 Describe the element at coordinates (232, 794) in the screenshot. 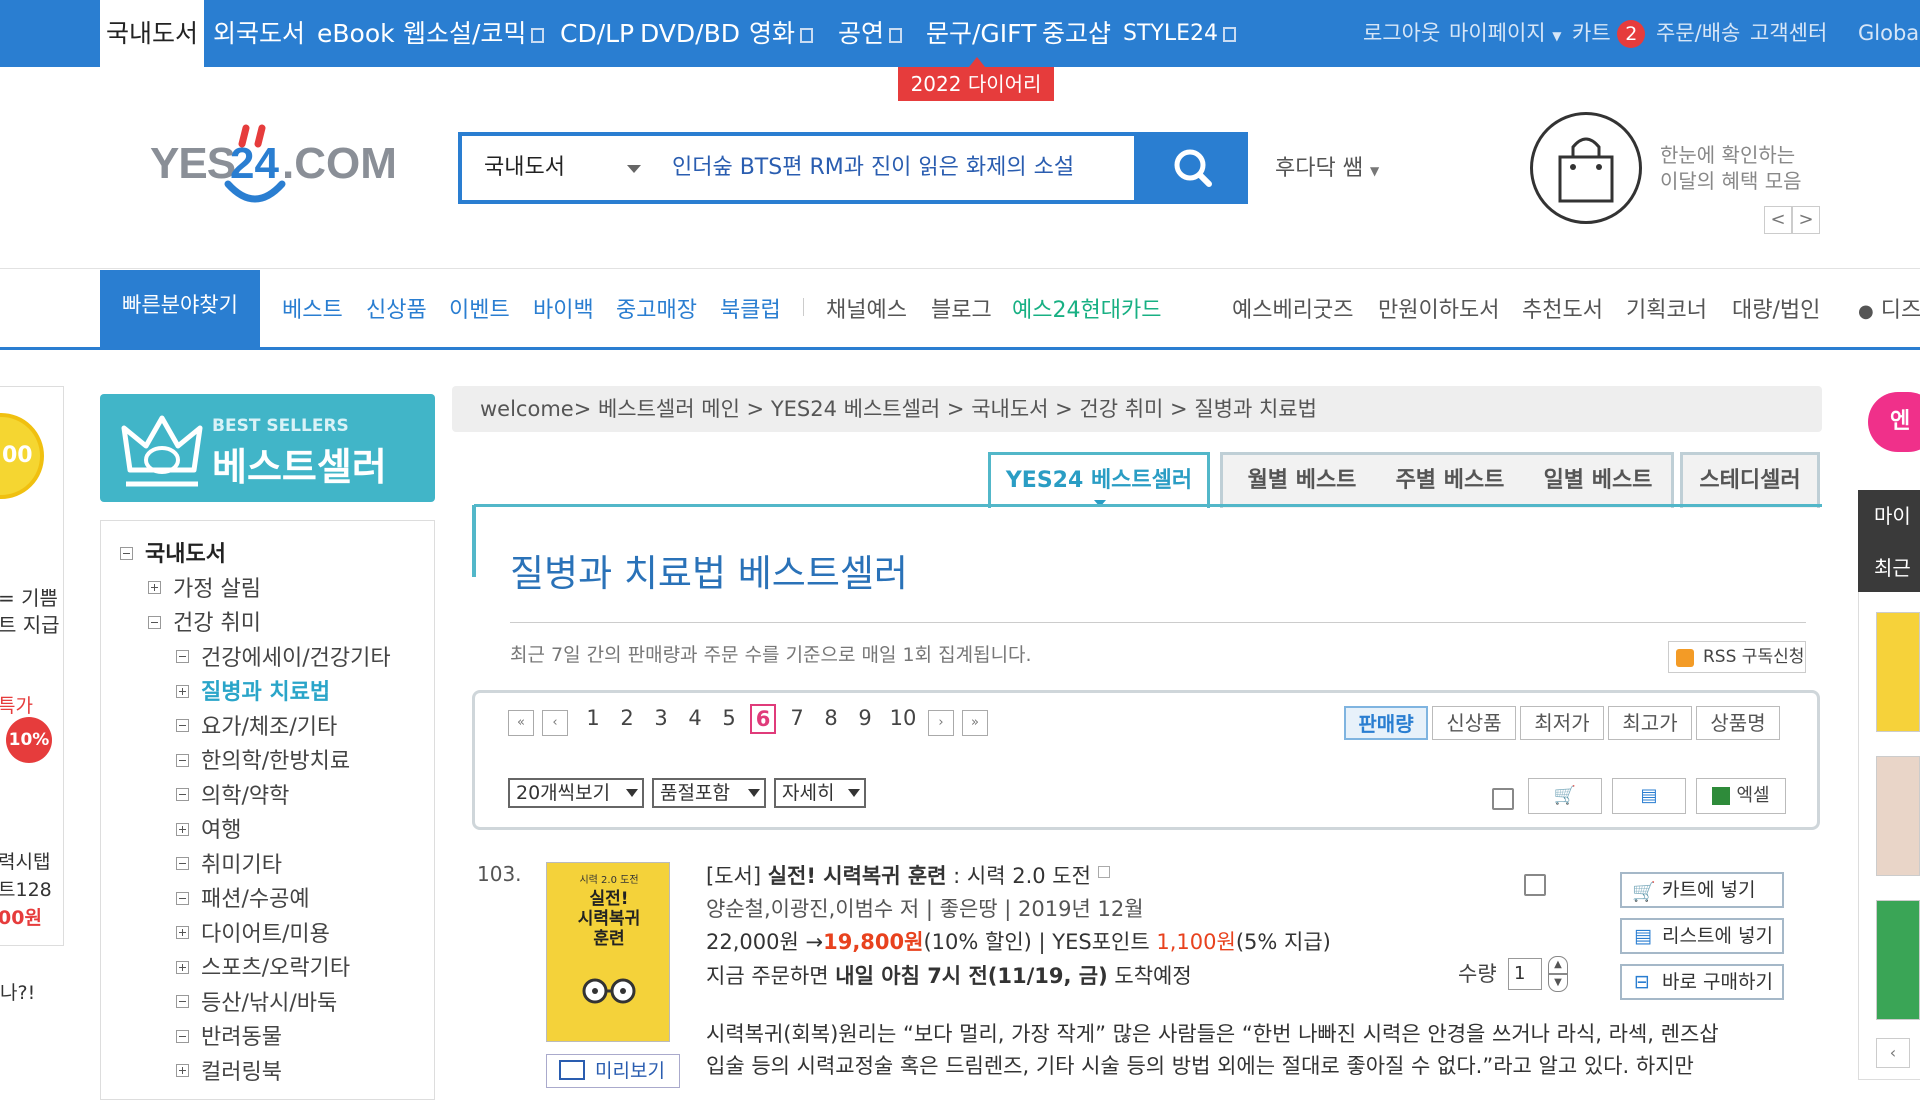

I see `tree-item: 의학/약학` at that location.